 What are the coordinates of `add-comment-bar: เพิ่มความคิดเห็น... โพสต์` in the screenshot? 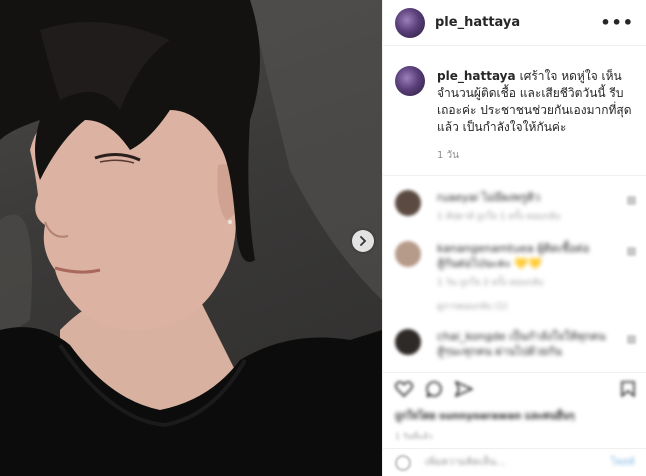 It's located at (514, 462).